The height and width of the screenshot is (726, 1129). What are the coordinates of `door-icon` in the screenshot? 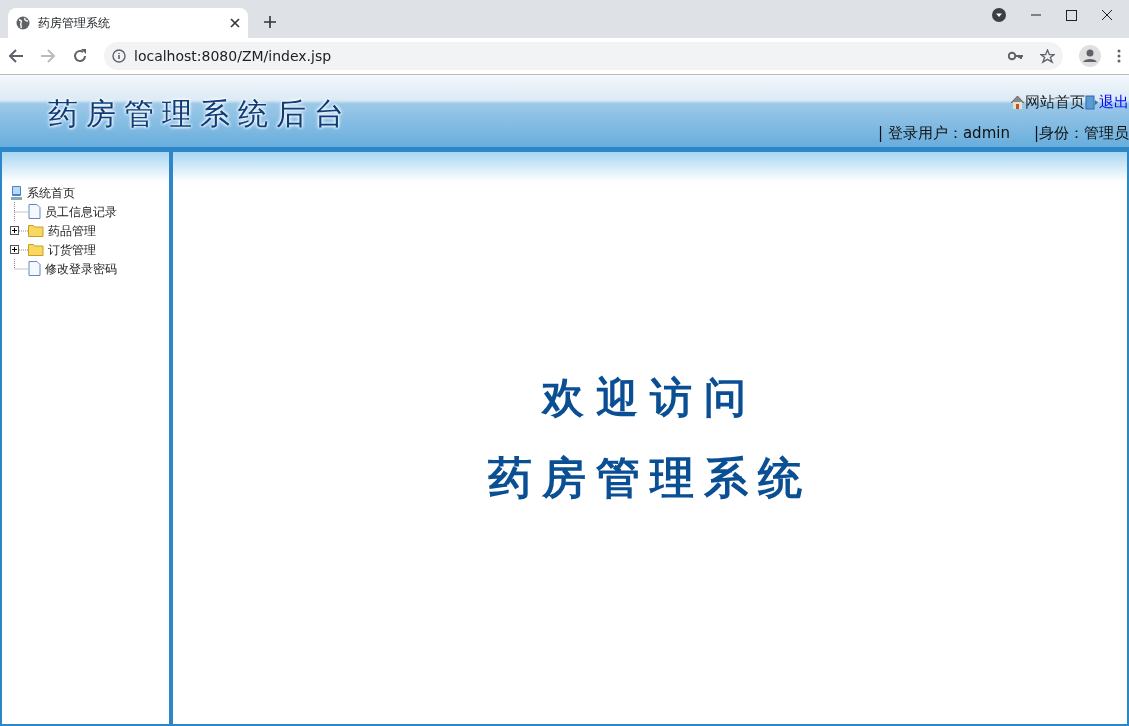 It's located at (1092, 102).